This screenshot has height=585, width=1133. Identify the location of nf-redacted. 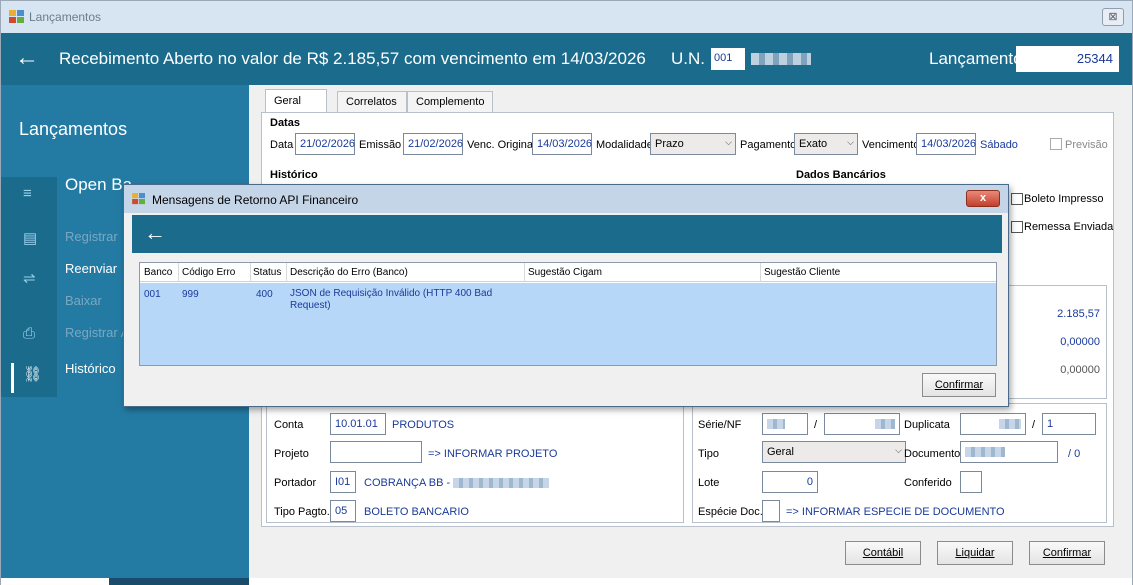
(885, 424).